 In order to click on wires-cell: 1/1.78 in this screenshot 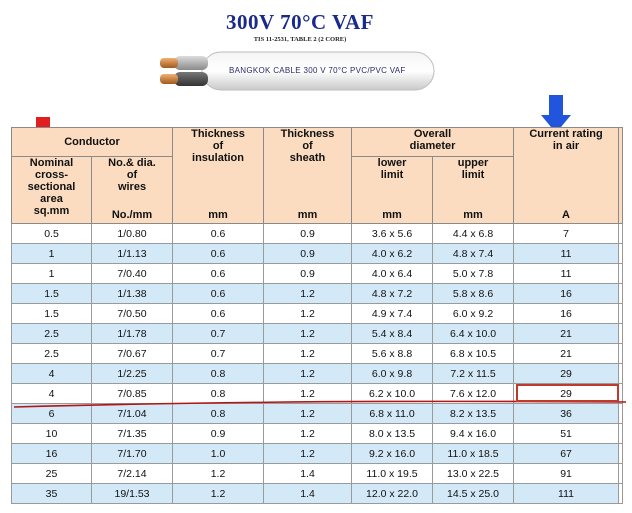, I will do `click(132, 333)`.